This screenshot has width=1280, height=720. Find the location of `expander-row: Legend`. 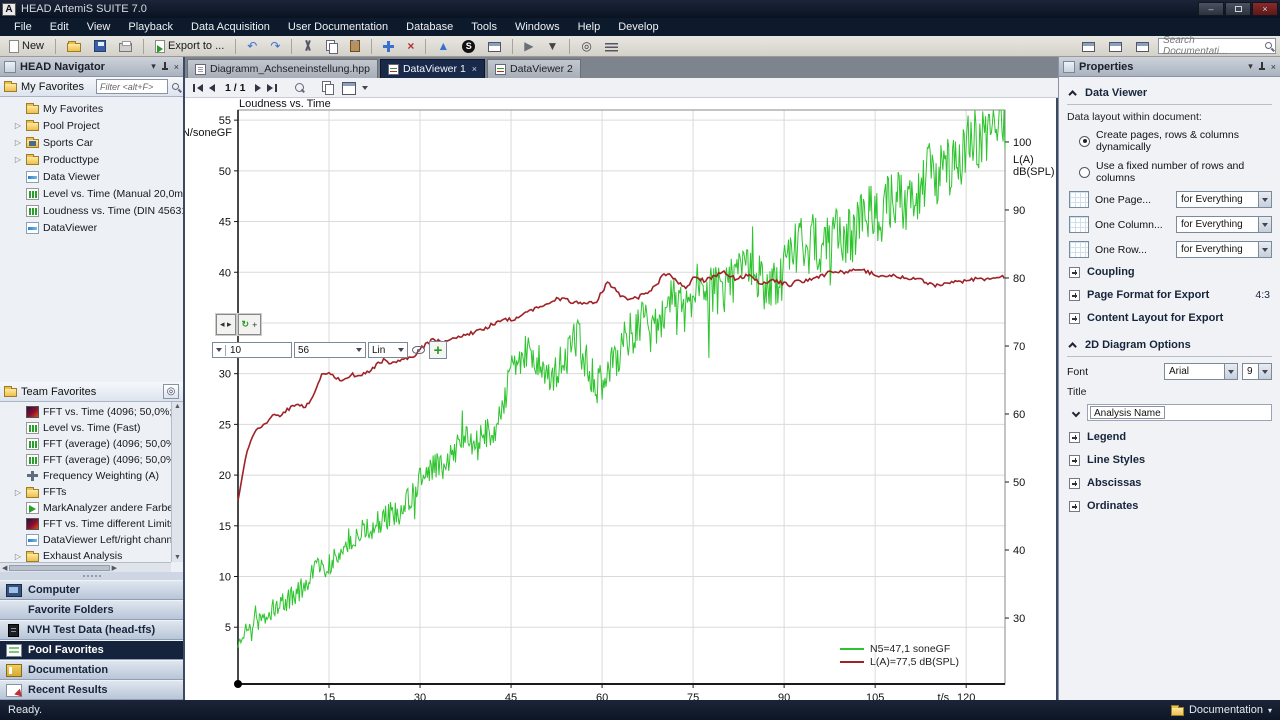

expander-row: Legend is located at coordinates (1170, 437).